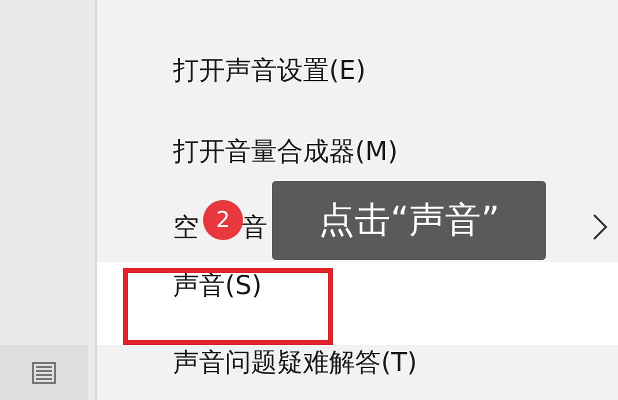 This screenshot has width=618, height=400. What do you see at coordinates (409, 220) in the screenshot?
I see `tooltip: 点击“声音”` at bounding box center [409, 220].